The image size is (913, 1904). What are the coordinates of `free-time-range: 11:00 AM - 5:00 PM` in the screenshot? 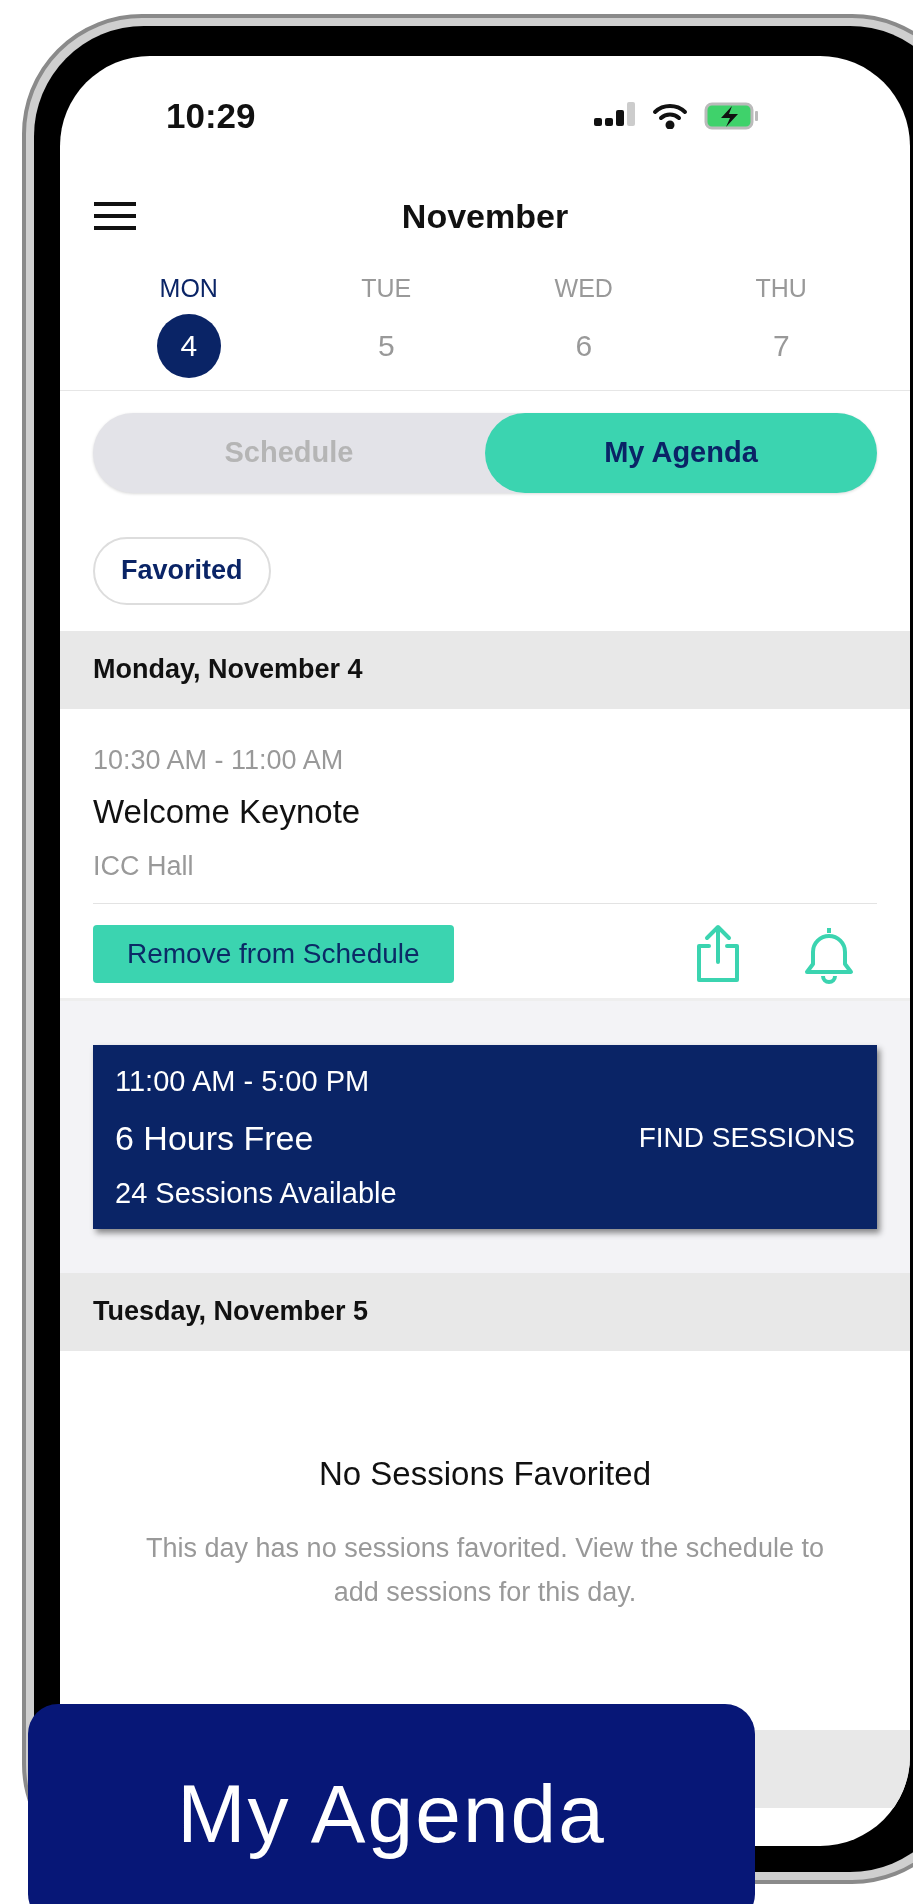 It's located at (243, 1081).